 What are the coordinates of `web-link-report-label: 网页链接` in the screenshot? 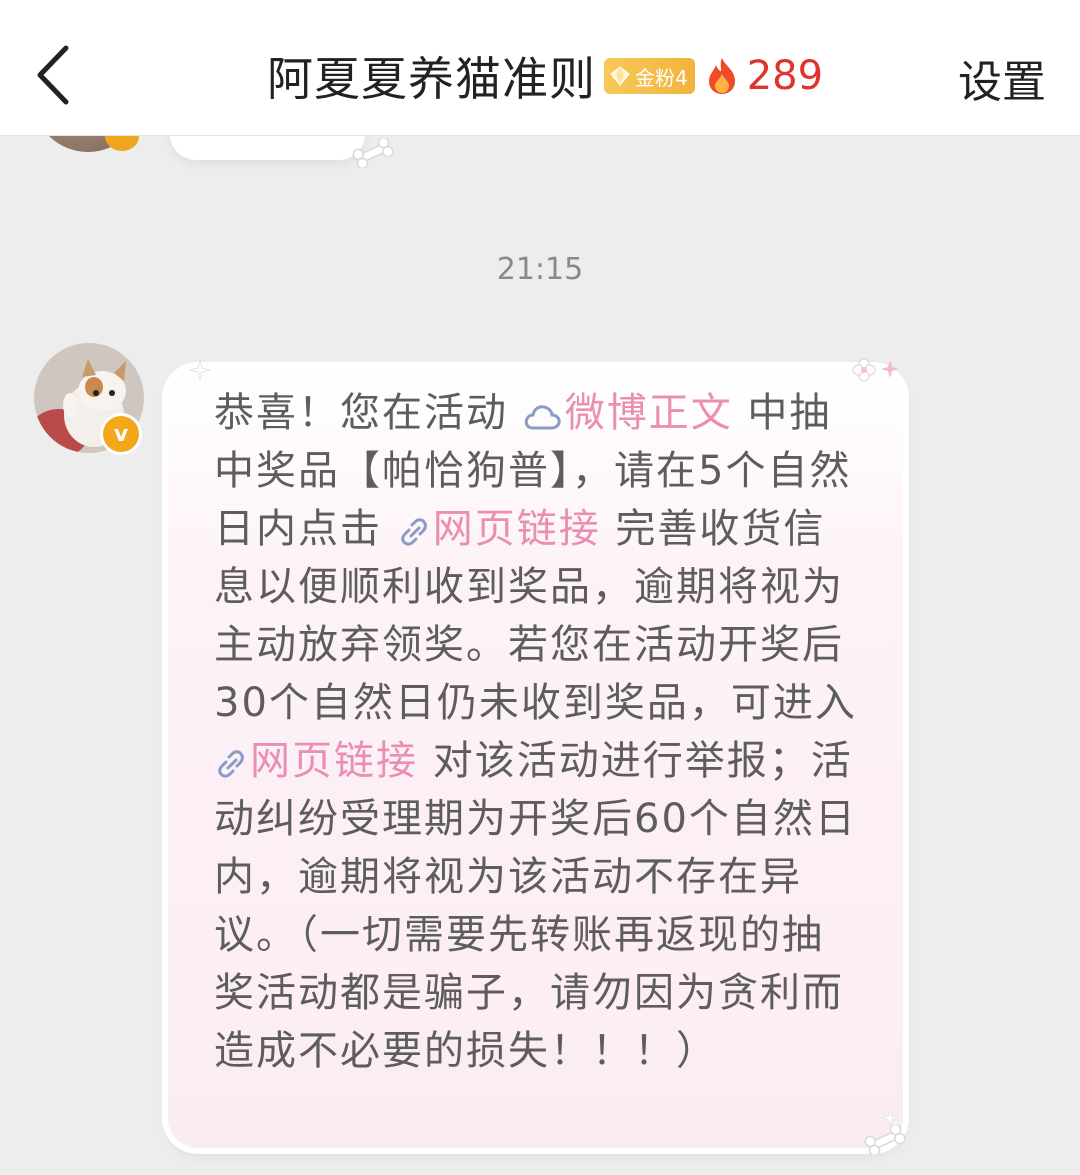 It's located at (334, 761).